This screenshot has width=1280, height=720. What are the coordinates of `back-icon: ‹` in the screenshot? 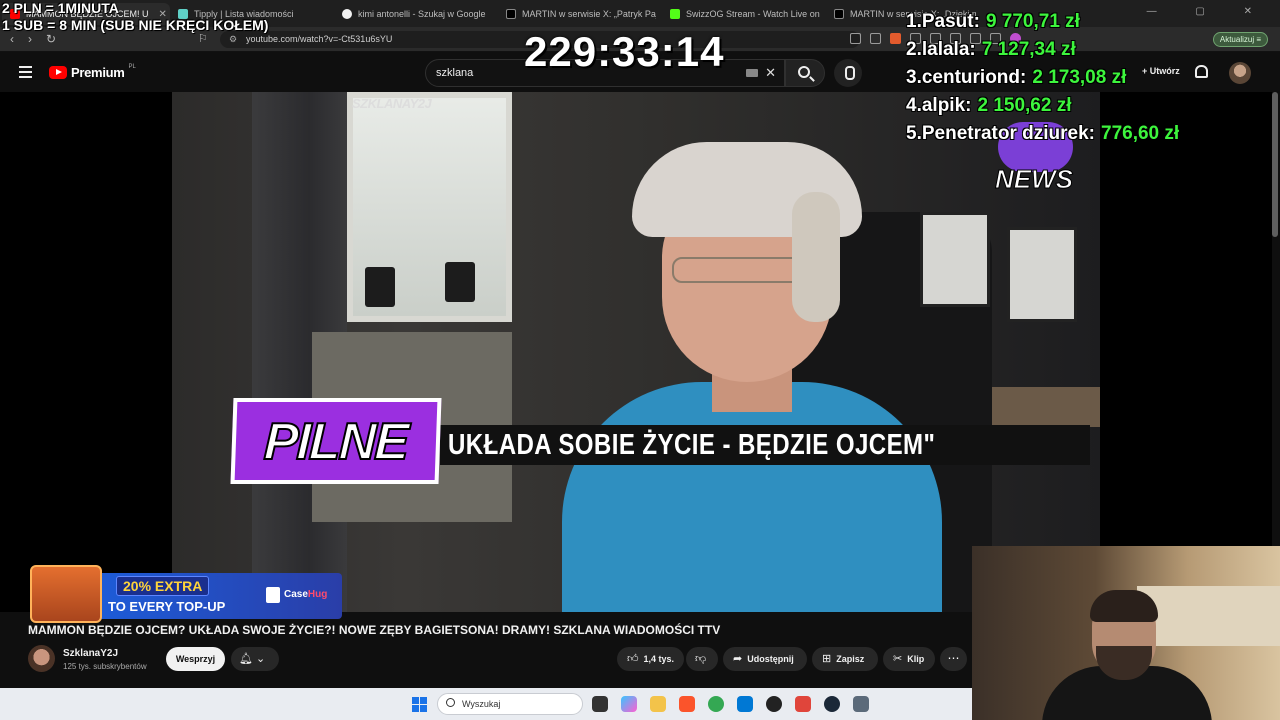 It's located at (12, 39).